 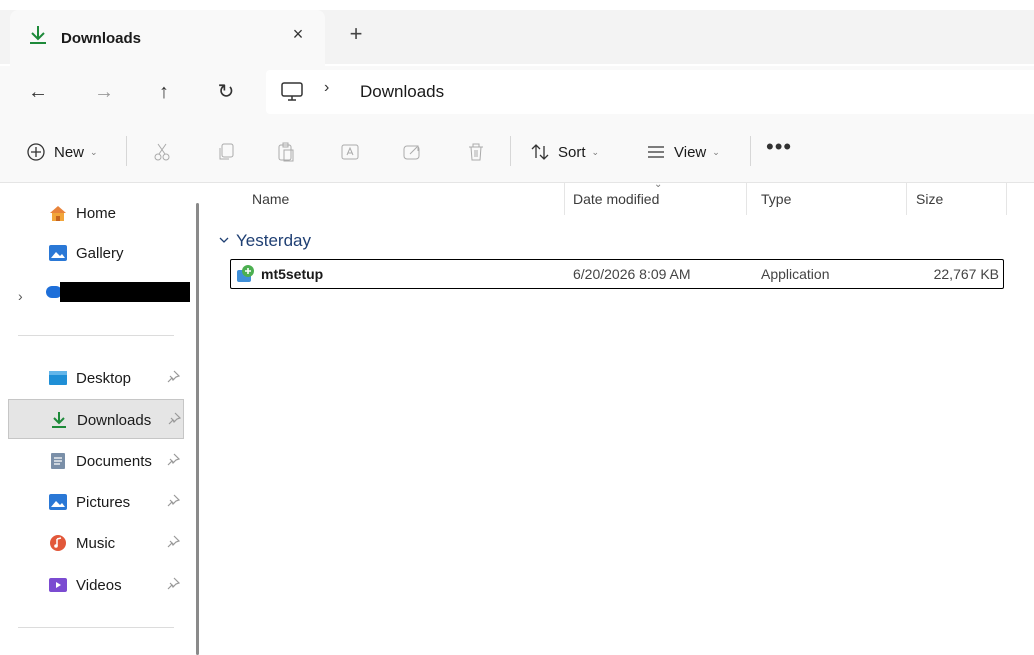 What do you see at coordinates (402, 92) in the screenshot?
I see `breadcrumb-downloads: Downloads` at bounding box center [402, 92].